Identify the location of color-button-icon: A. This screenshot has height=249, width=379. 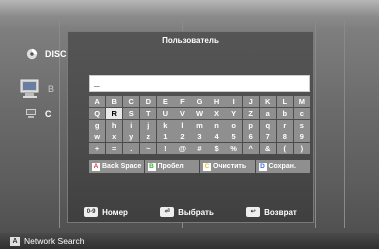
(96, 166).